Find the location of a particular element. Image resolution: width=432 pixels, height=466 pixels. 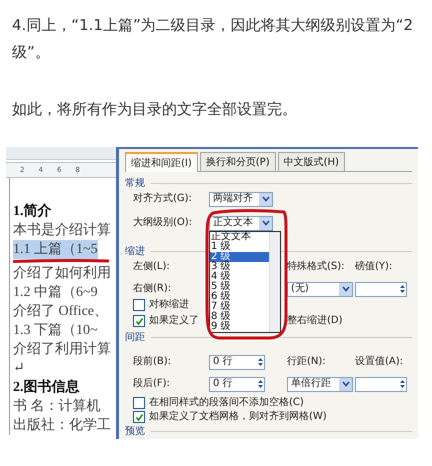

checkbox-label: 如果定义了 is located at coordinates (174, 321).